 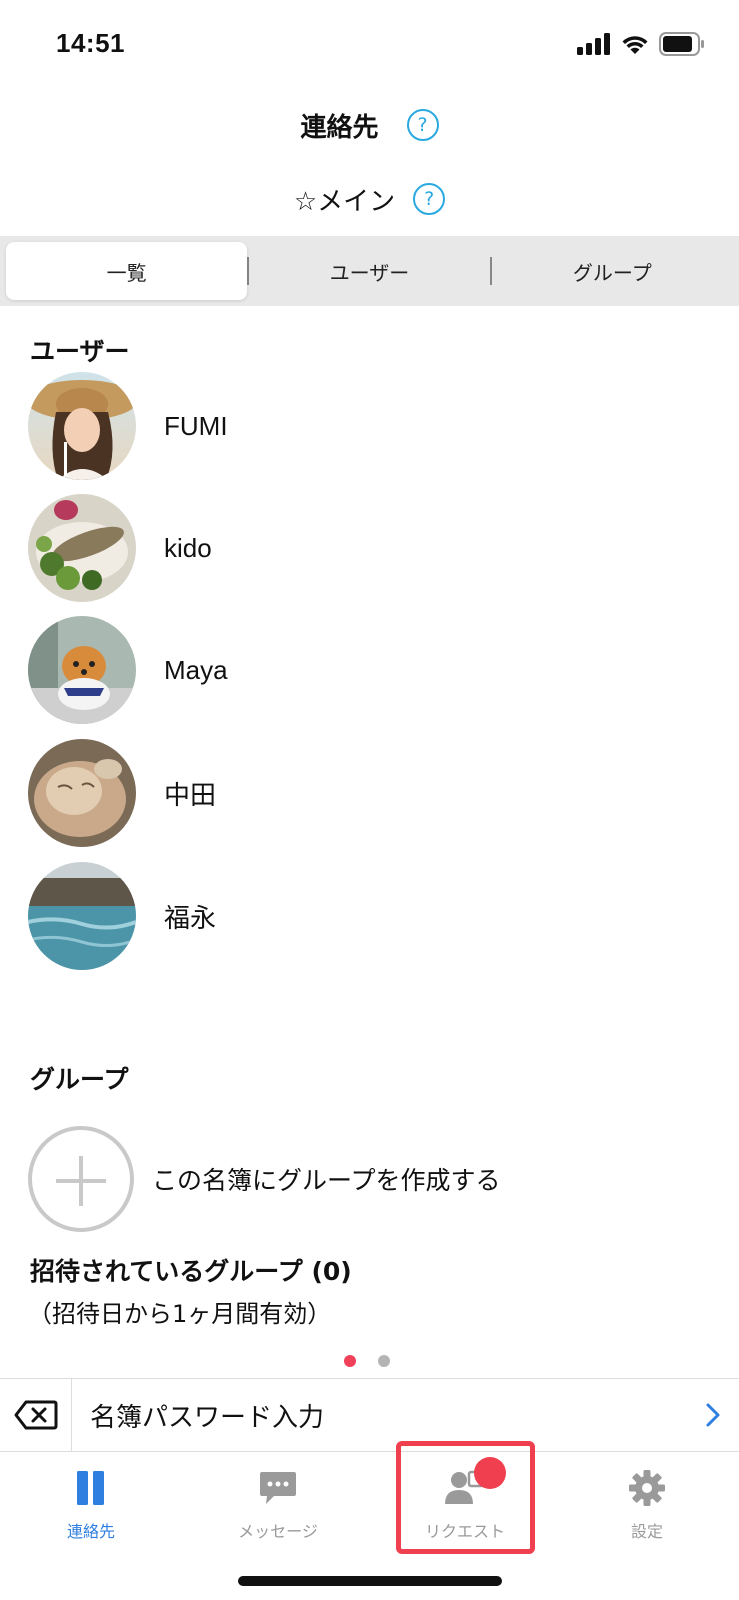 What do you see at coordinates (647, 1511) in the screenshot?
I see `tab-settings: 設定` at bounding box center [647, 1511].